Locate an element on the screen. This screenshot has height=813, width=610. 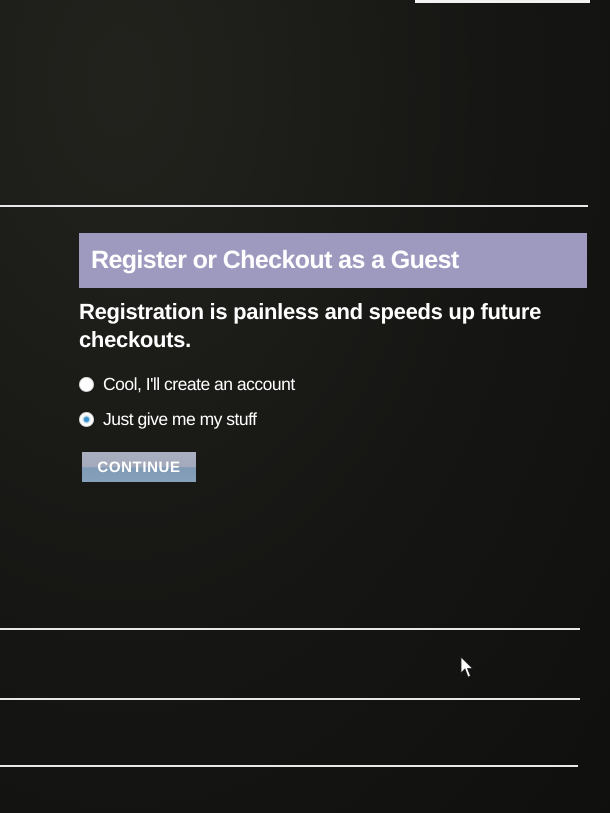
option-label: Just give me my stuff is located at coordinates (180, 419).